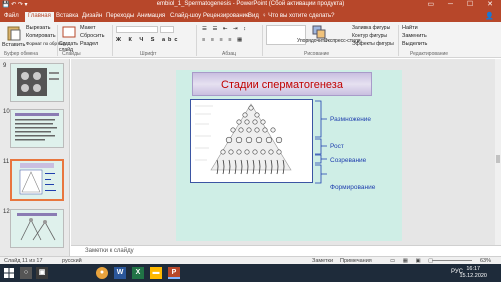 This screenshot has width=501, height=282. What do you see at coordinates (138, 273) in the screenshot?
I see `excel-icon: X` at bounding box center [138, 273].